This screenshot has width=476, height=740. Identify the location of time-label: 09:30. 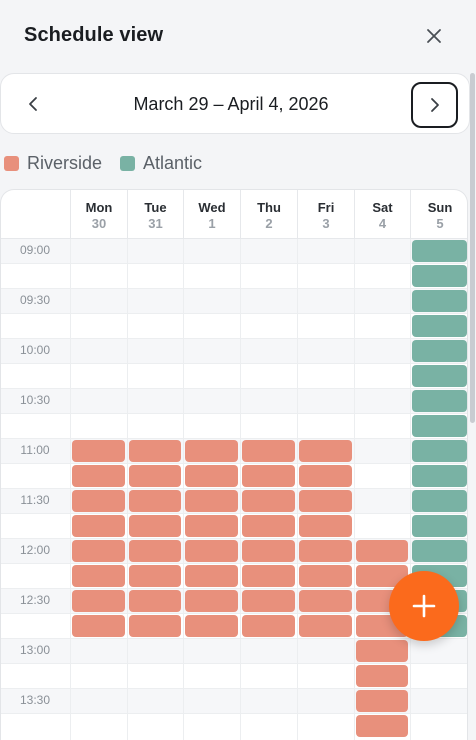
(35, 300).